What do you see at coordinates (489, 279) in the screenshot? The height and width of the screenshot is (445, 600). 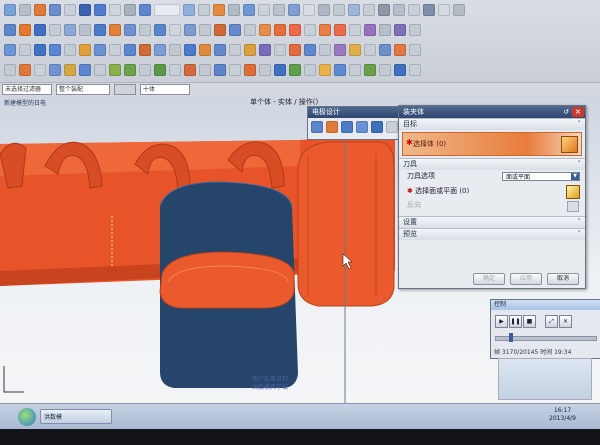 I see `ok-button: 确定` at bounding box center [489, 279].